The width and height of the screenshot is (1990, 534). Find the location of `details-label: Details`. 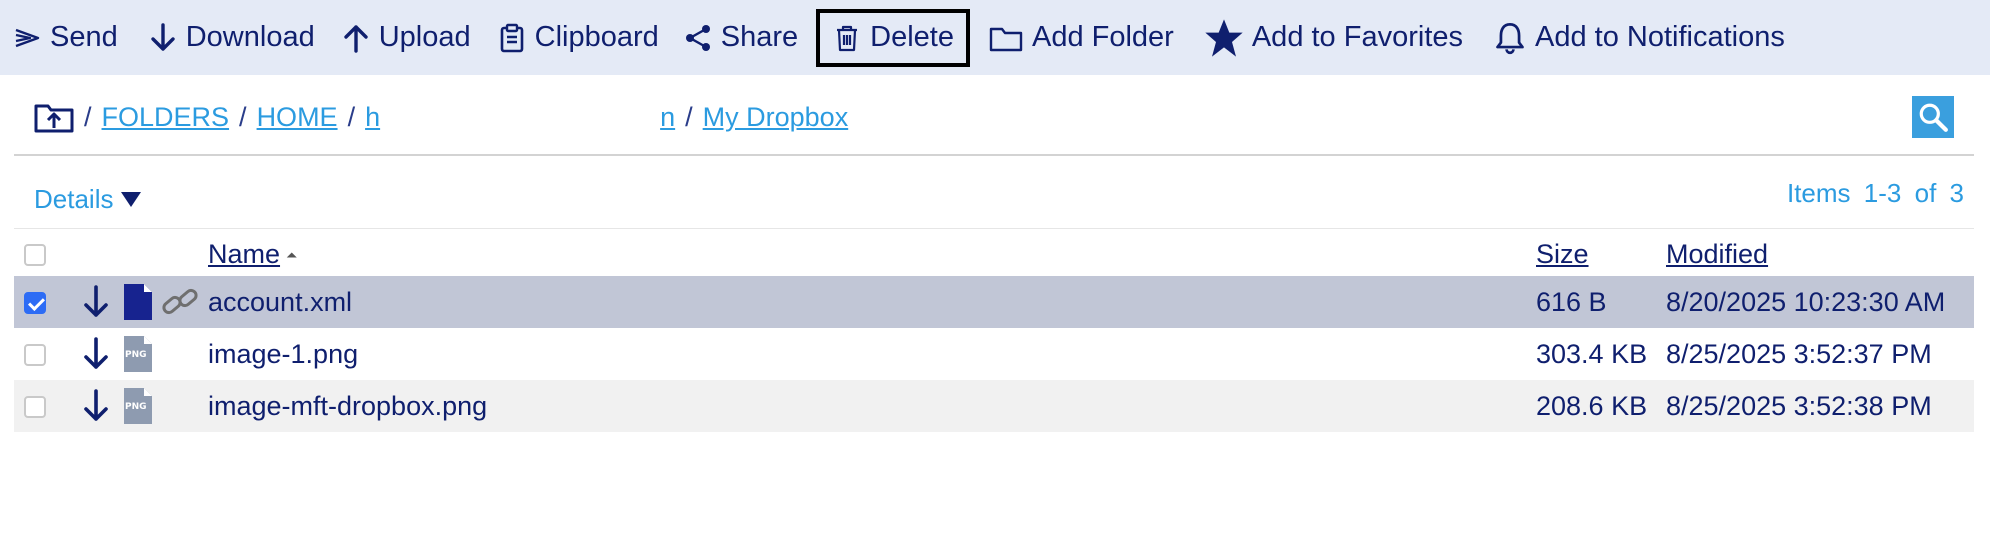

details-label: Details is located at coordinates (74, 199).